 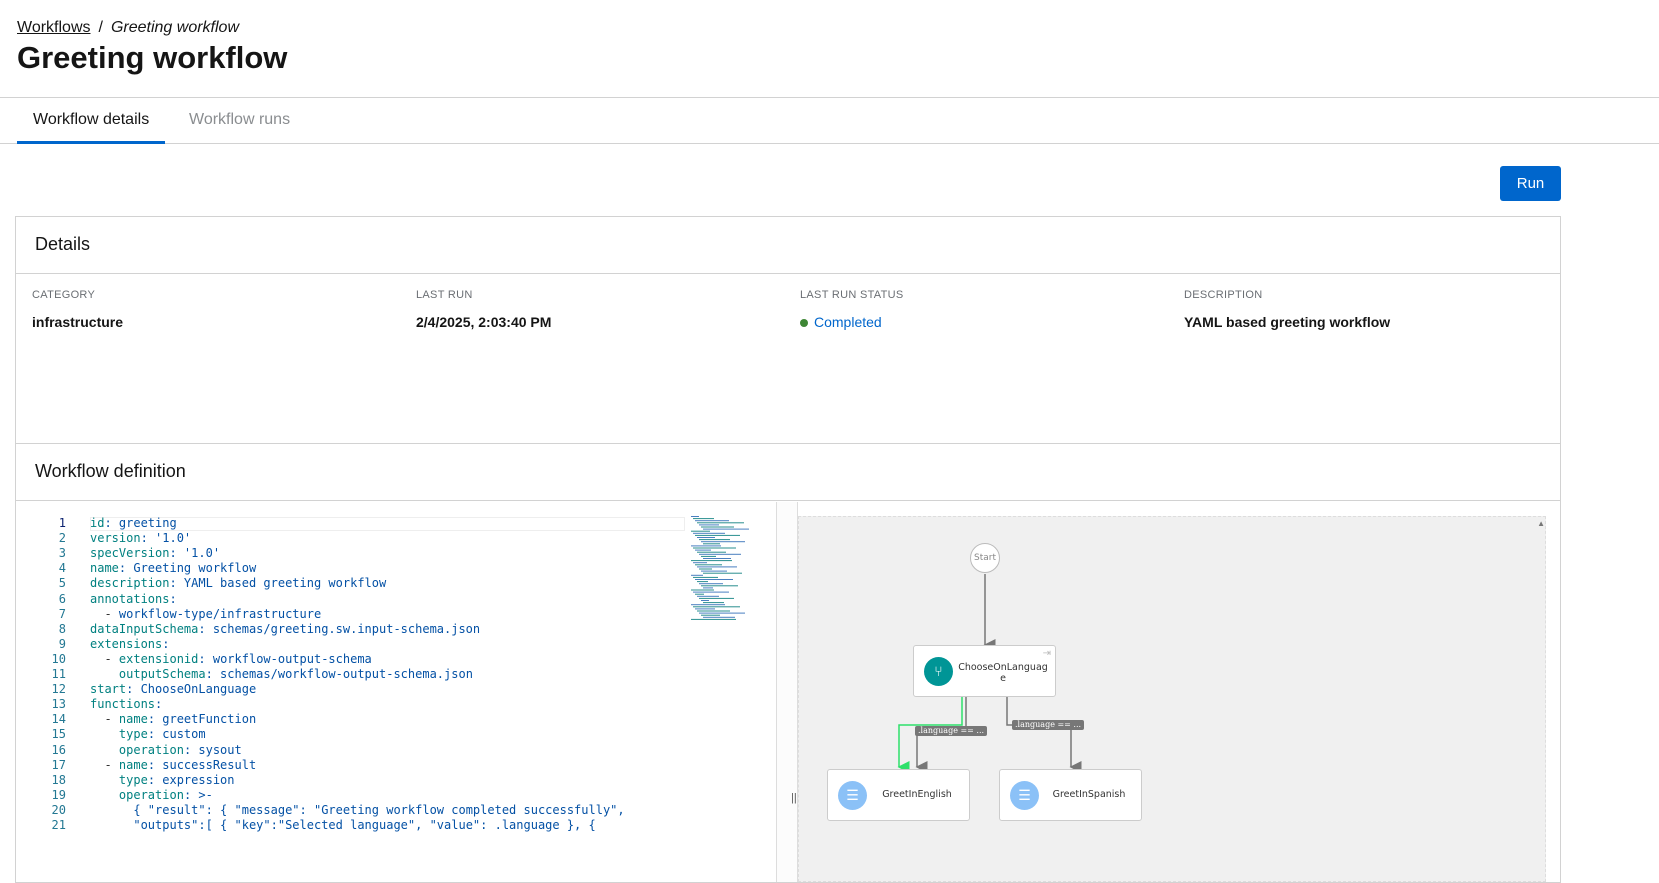 What do you see at coordinates (58, 704) in the screenshot?
I see `line-number: 13` at bounding box center [58, 704].